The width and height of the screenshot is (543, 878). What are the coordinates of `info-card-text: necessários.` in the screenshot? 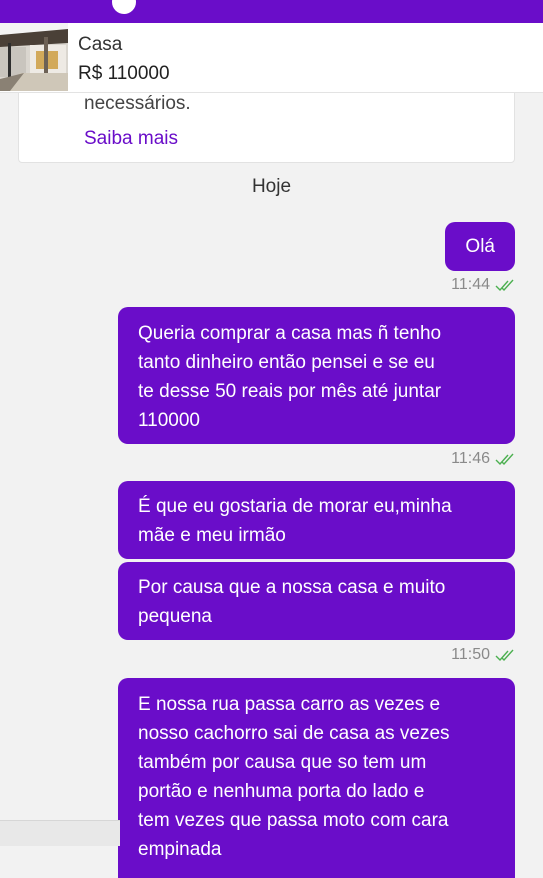 It's located at (137, 103).